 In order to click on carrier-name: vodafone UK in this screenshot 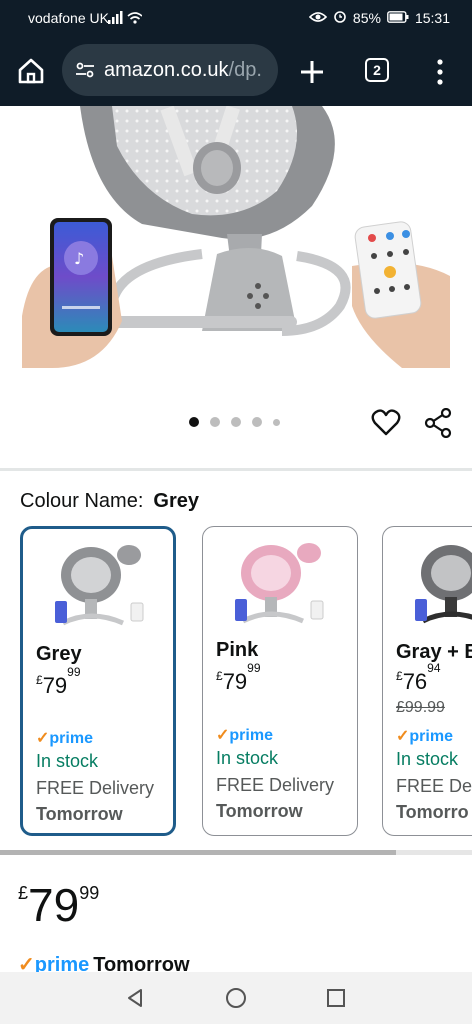, I will do `click(68, 18)`.